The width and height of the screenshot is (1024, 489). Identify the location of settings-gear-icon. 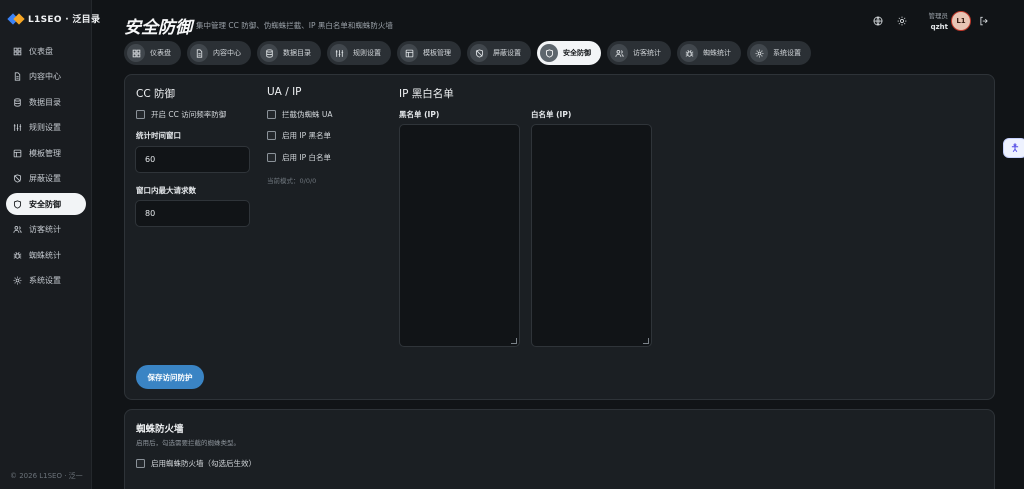
(902, 21).